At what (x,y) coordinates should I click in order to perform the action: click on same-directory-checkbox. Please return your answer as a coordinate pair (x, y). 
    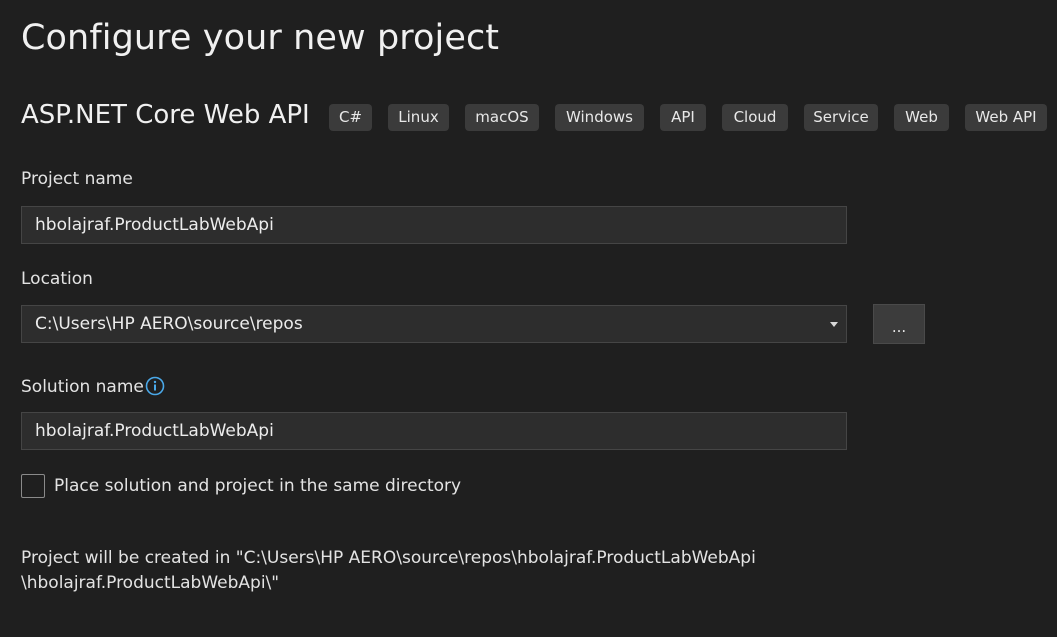
    Looking at the image, I should click on (33, 486).